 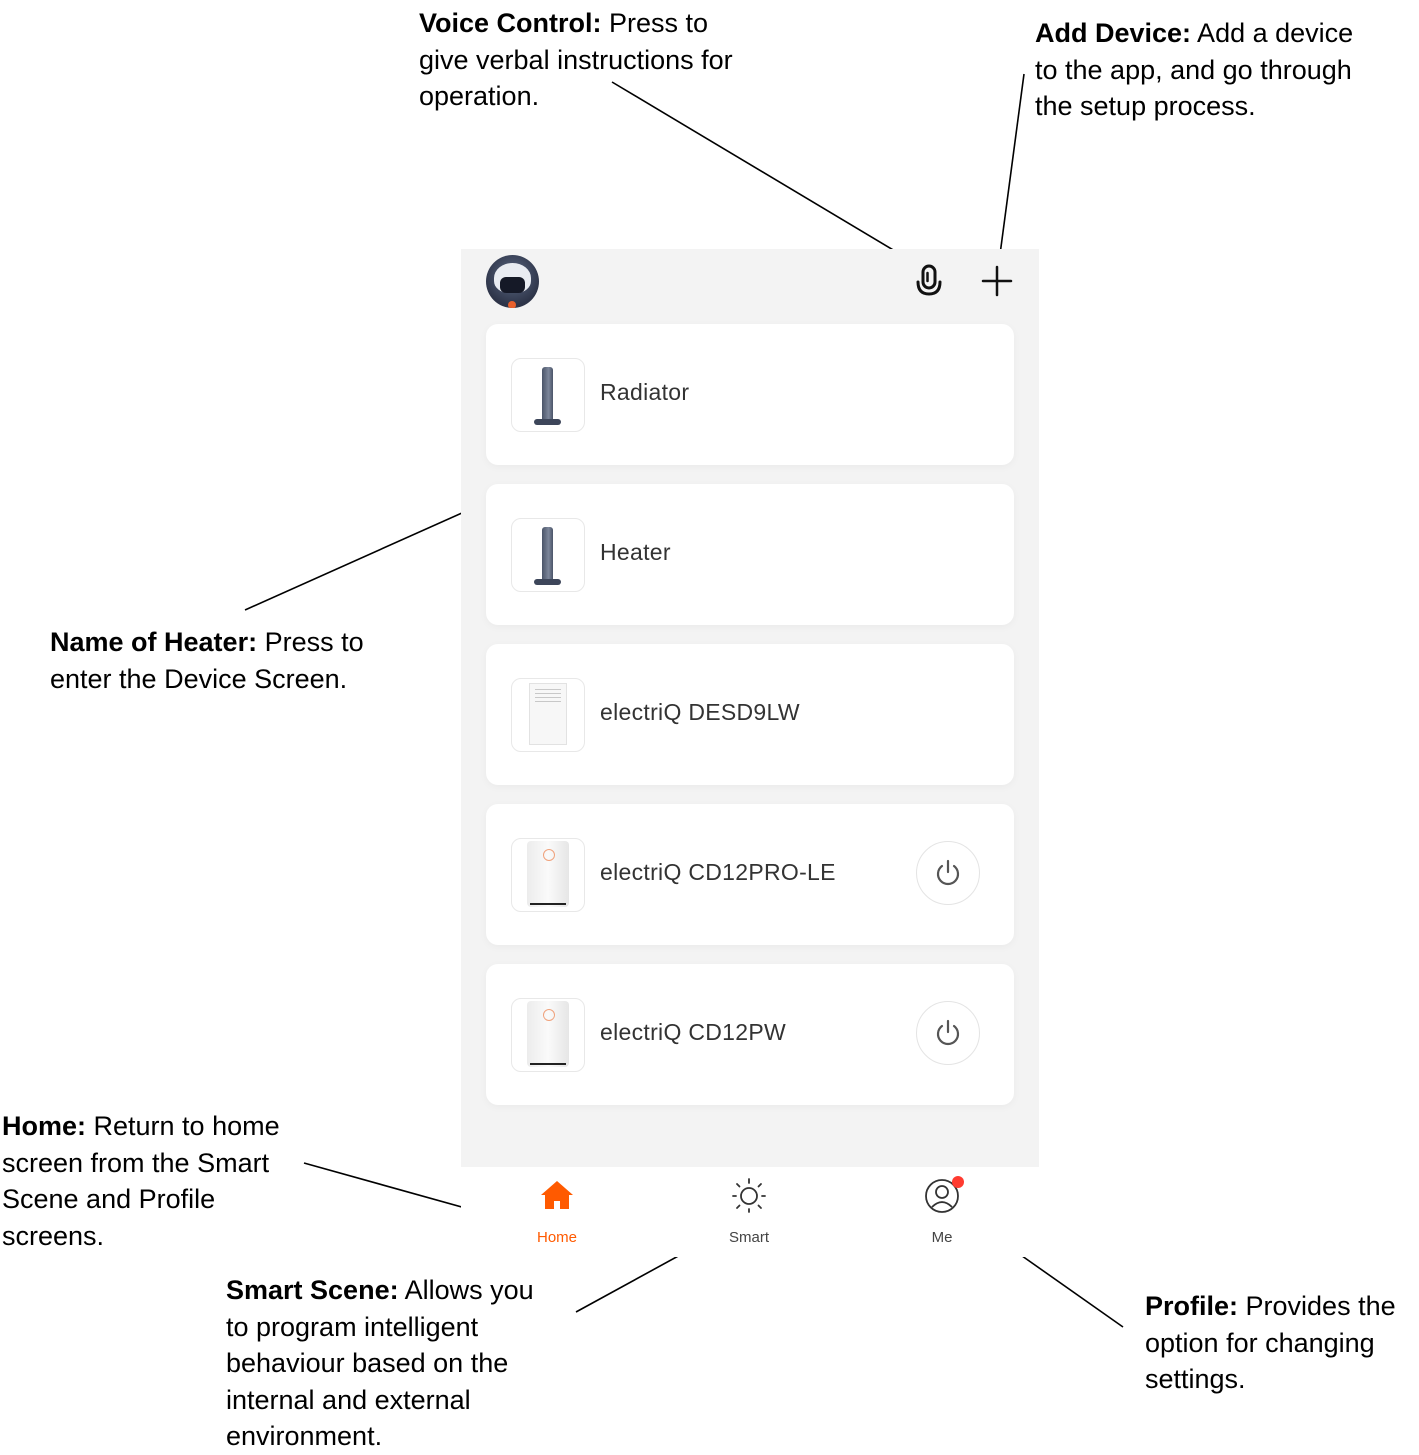 I want to click on annotation-text: to the app, and go through, so click(x=1193, y=69).